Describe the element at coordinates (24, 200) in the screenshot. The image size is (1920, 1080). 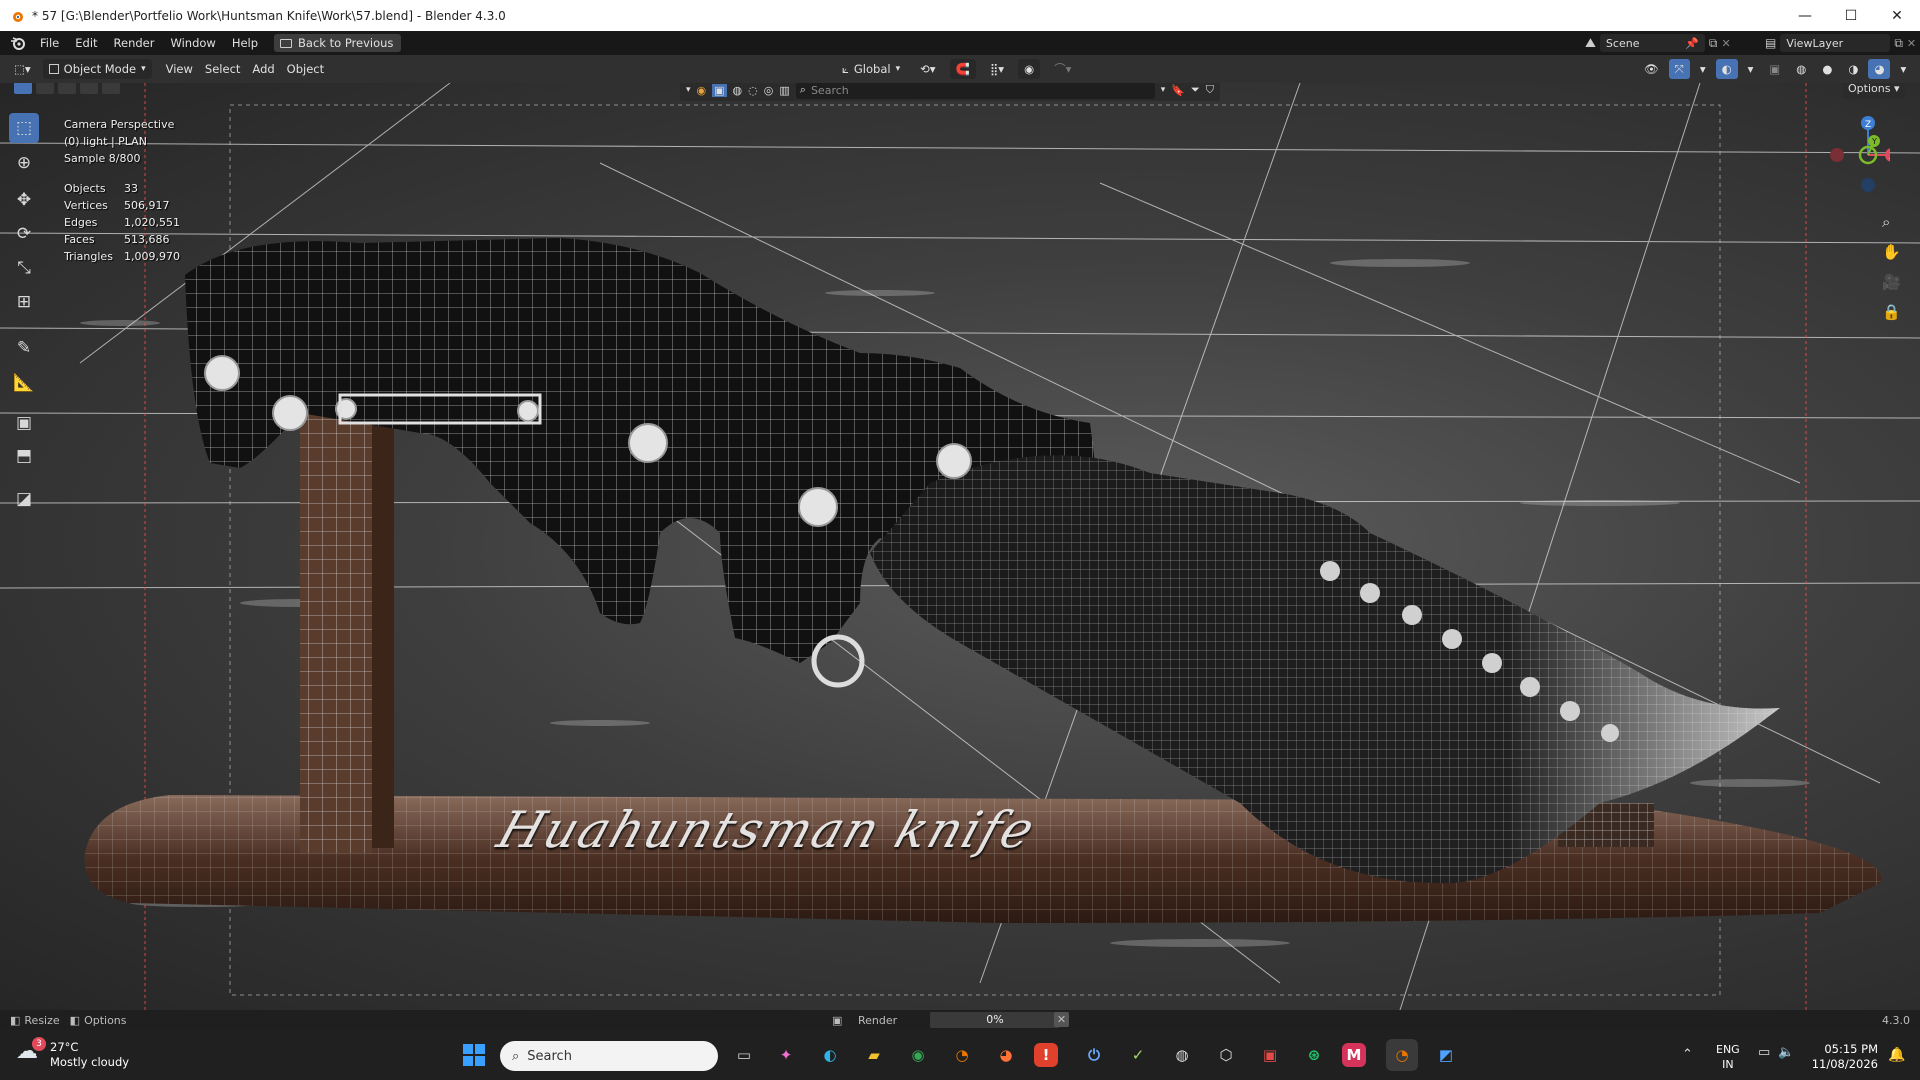
I see `move-tool-icon: ✥` at that location.